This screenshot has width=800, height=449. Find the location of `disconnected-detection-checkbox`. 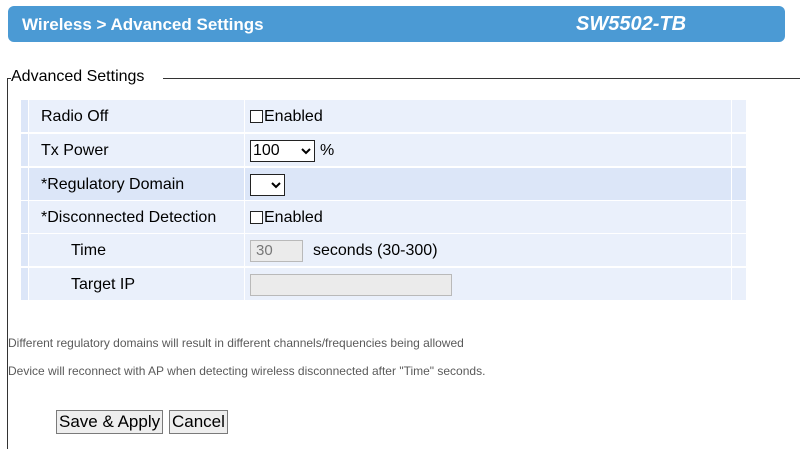

disconnected-detection-checkbox is located at coordinates (256, 217).